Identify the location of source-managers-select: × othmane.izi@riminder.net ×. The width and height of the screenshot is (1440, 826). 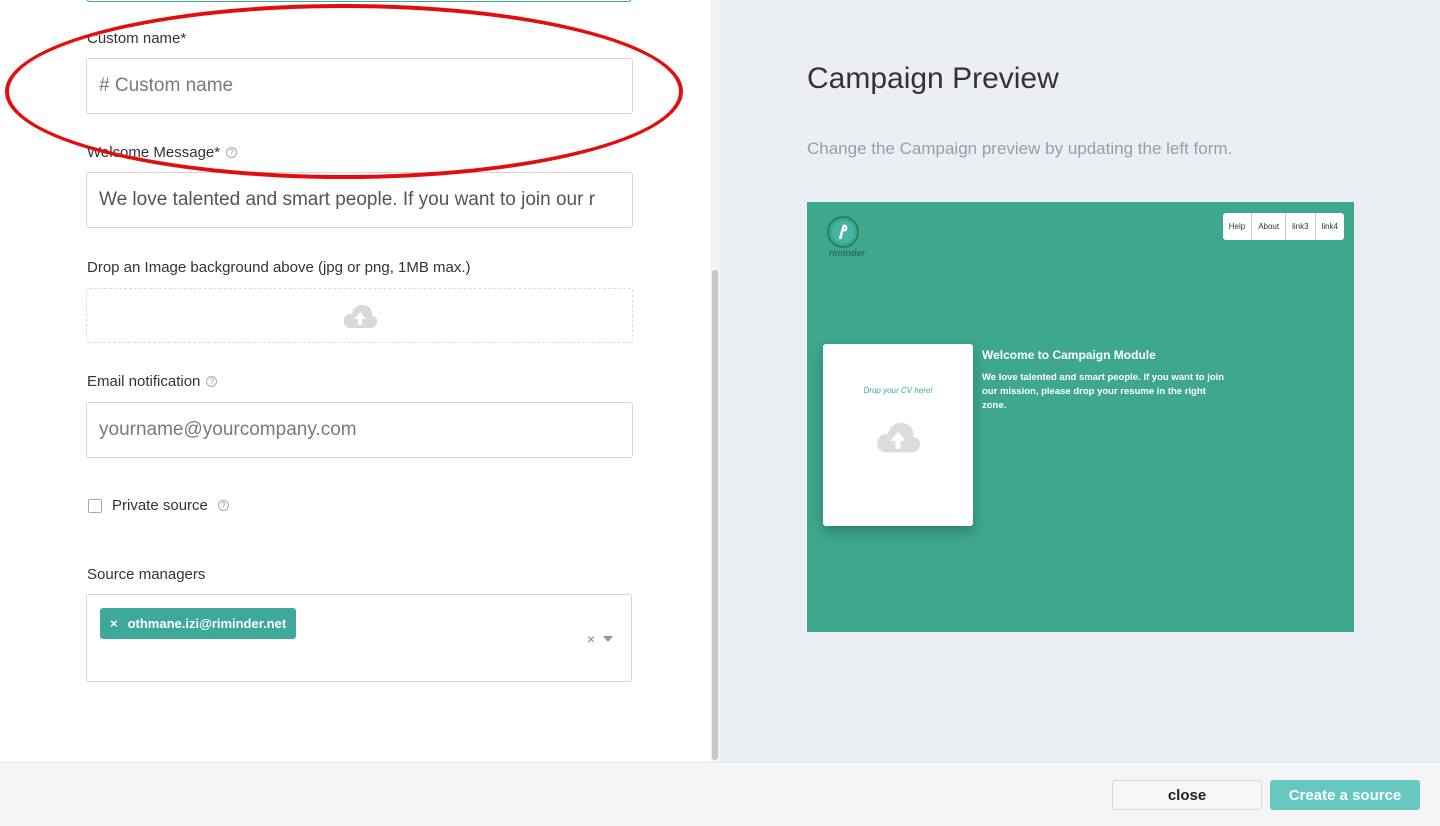
(359, 638).